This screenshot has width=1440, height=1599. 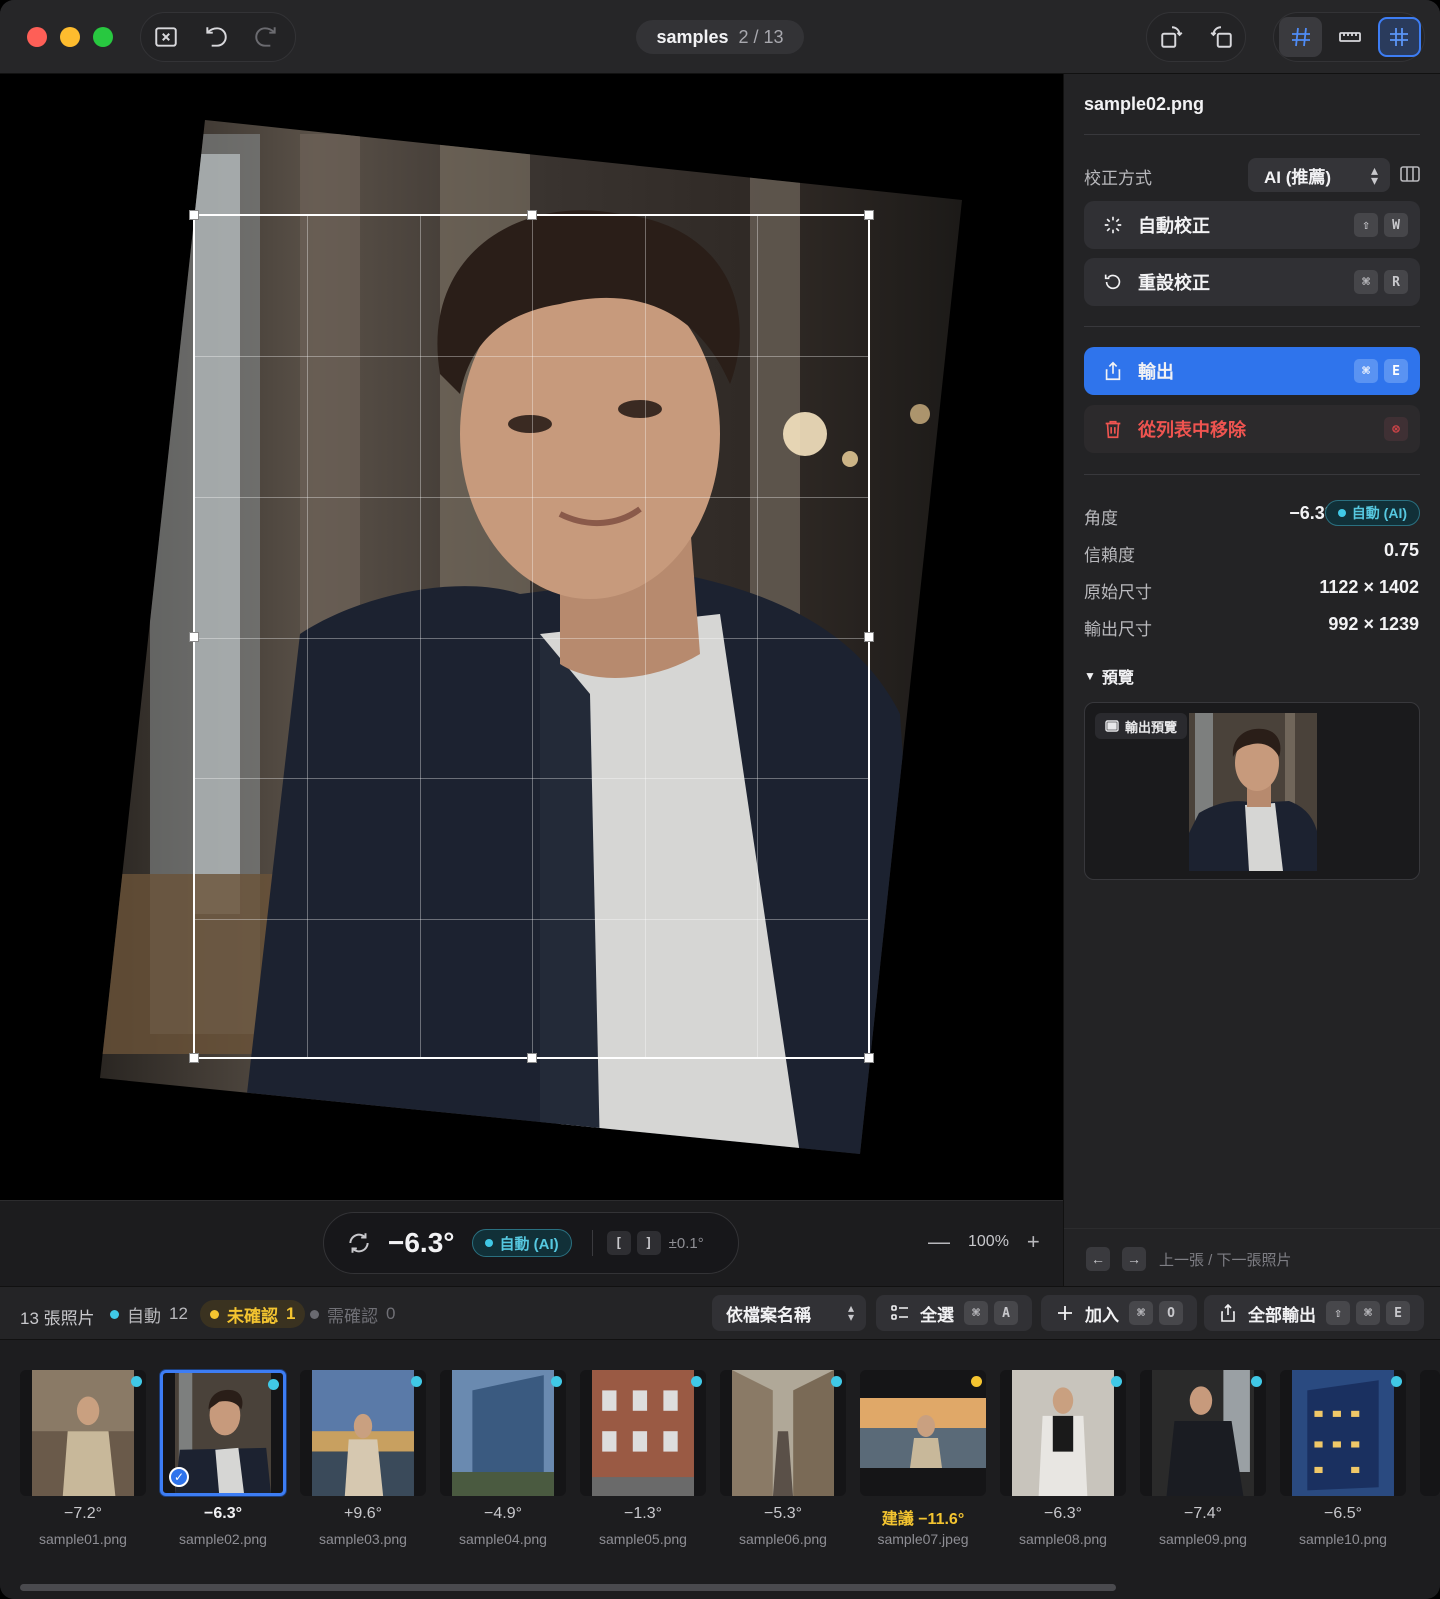 What do you see at coordinates (421, 1243) in the screenshot?
I see `angle-value: −6.3°` at bounding box center [421, 1243].